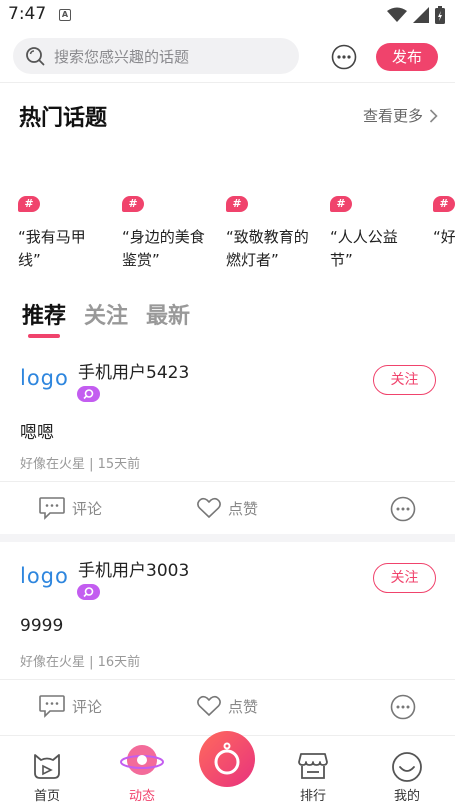  I want to click on feed-tabs: 推荐 关注 最新, so click(106, 318).